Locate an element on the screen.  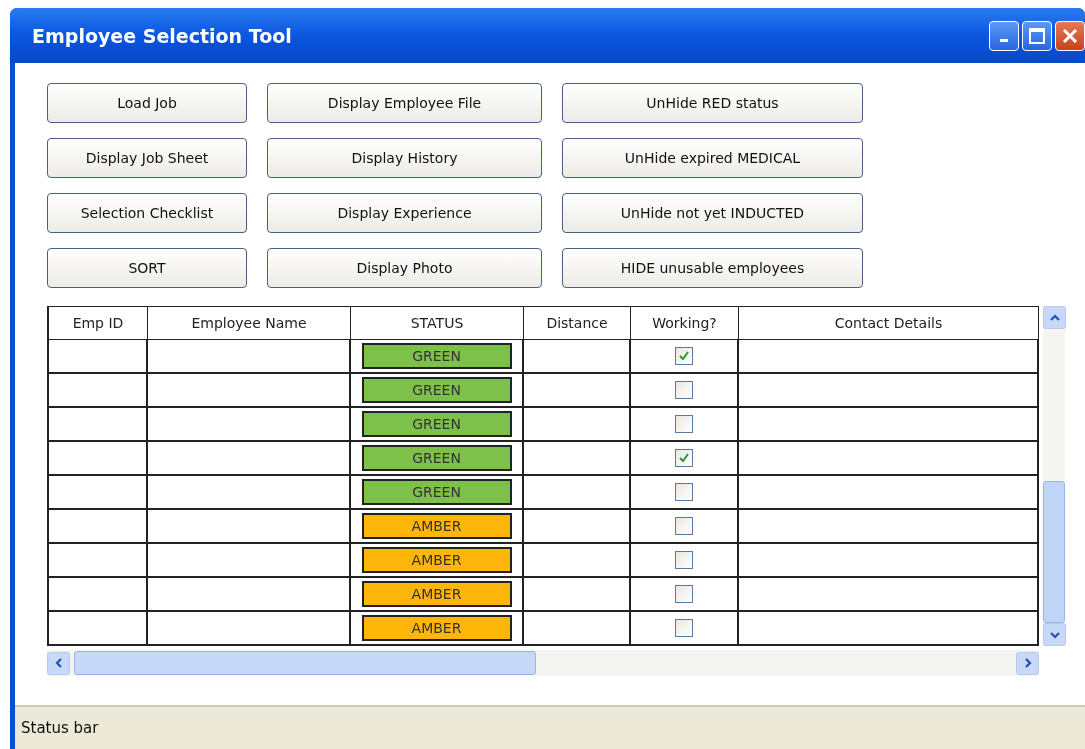
action-button: Selection Checklist is located at coordinates (147, 213).